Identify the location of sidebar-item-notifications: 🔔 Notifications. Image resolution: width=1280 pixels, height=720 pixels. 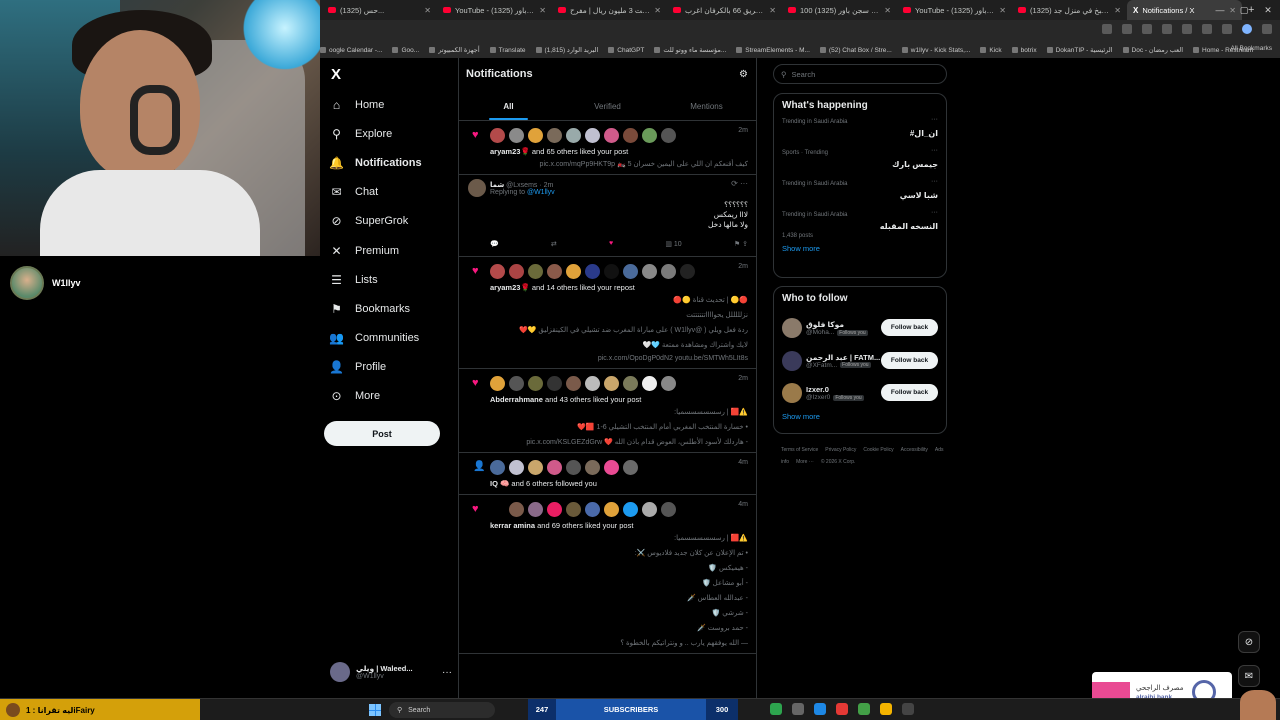
(375, 162).